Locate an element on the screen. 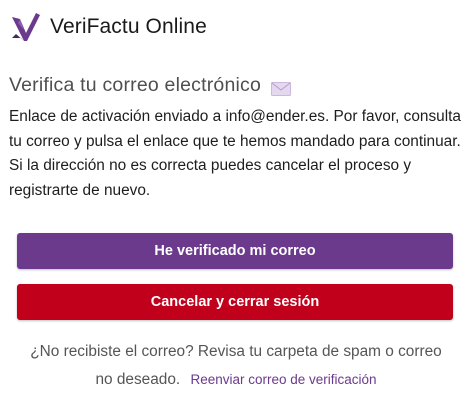  envelope-icon is located at coordinates (281, 87).